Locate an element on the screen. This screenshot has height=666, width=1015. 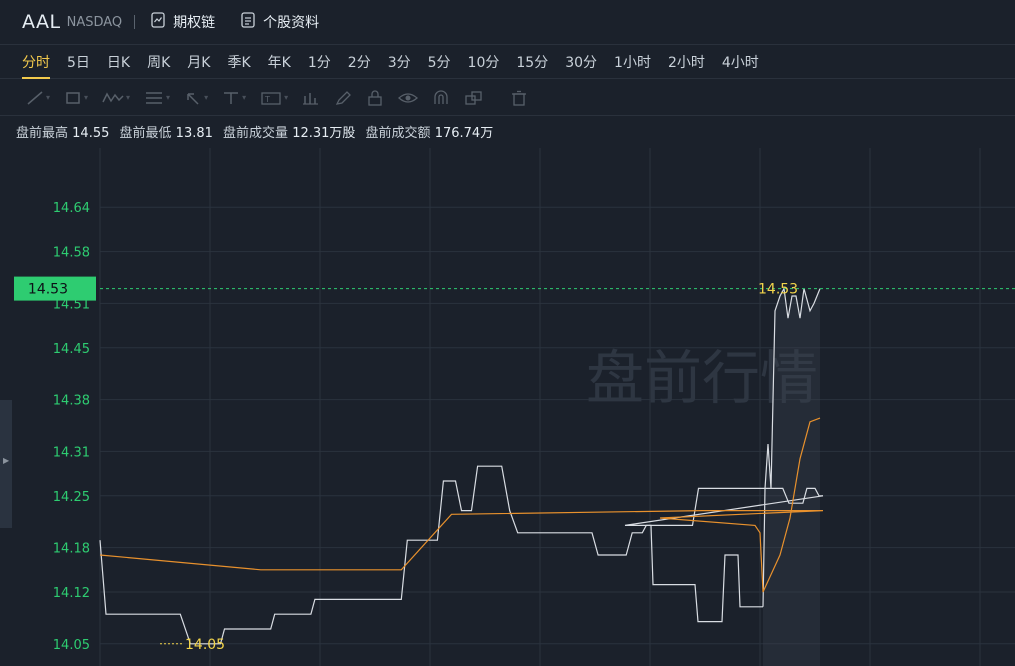
amount-value: 176.74万 is located at coordinates (464, 133).